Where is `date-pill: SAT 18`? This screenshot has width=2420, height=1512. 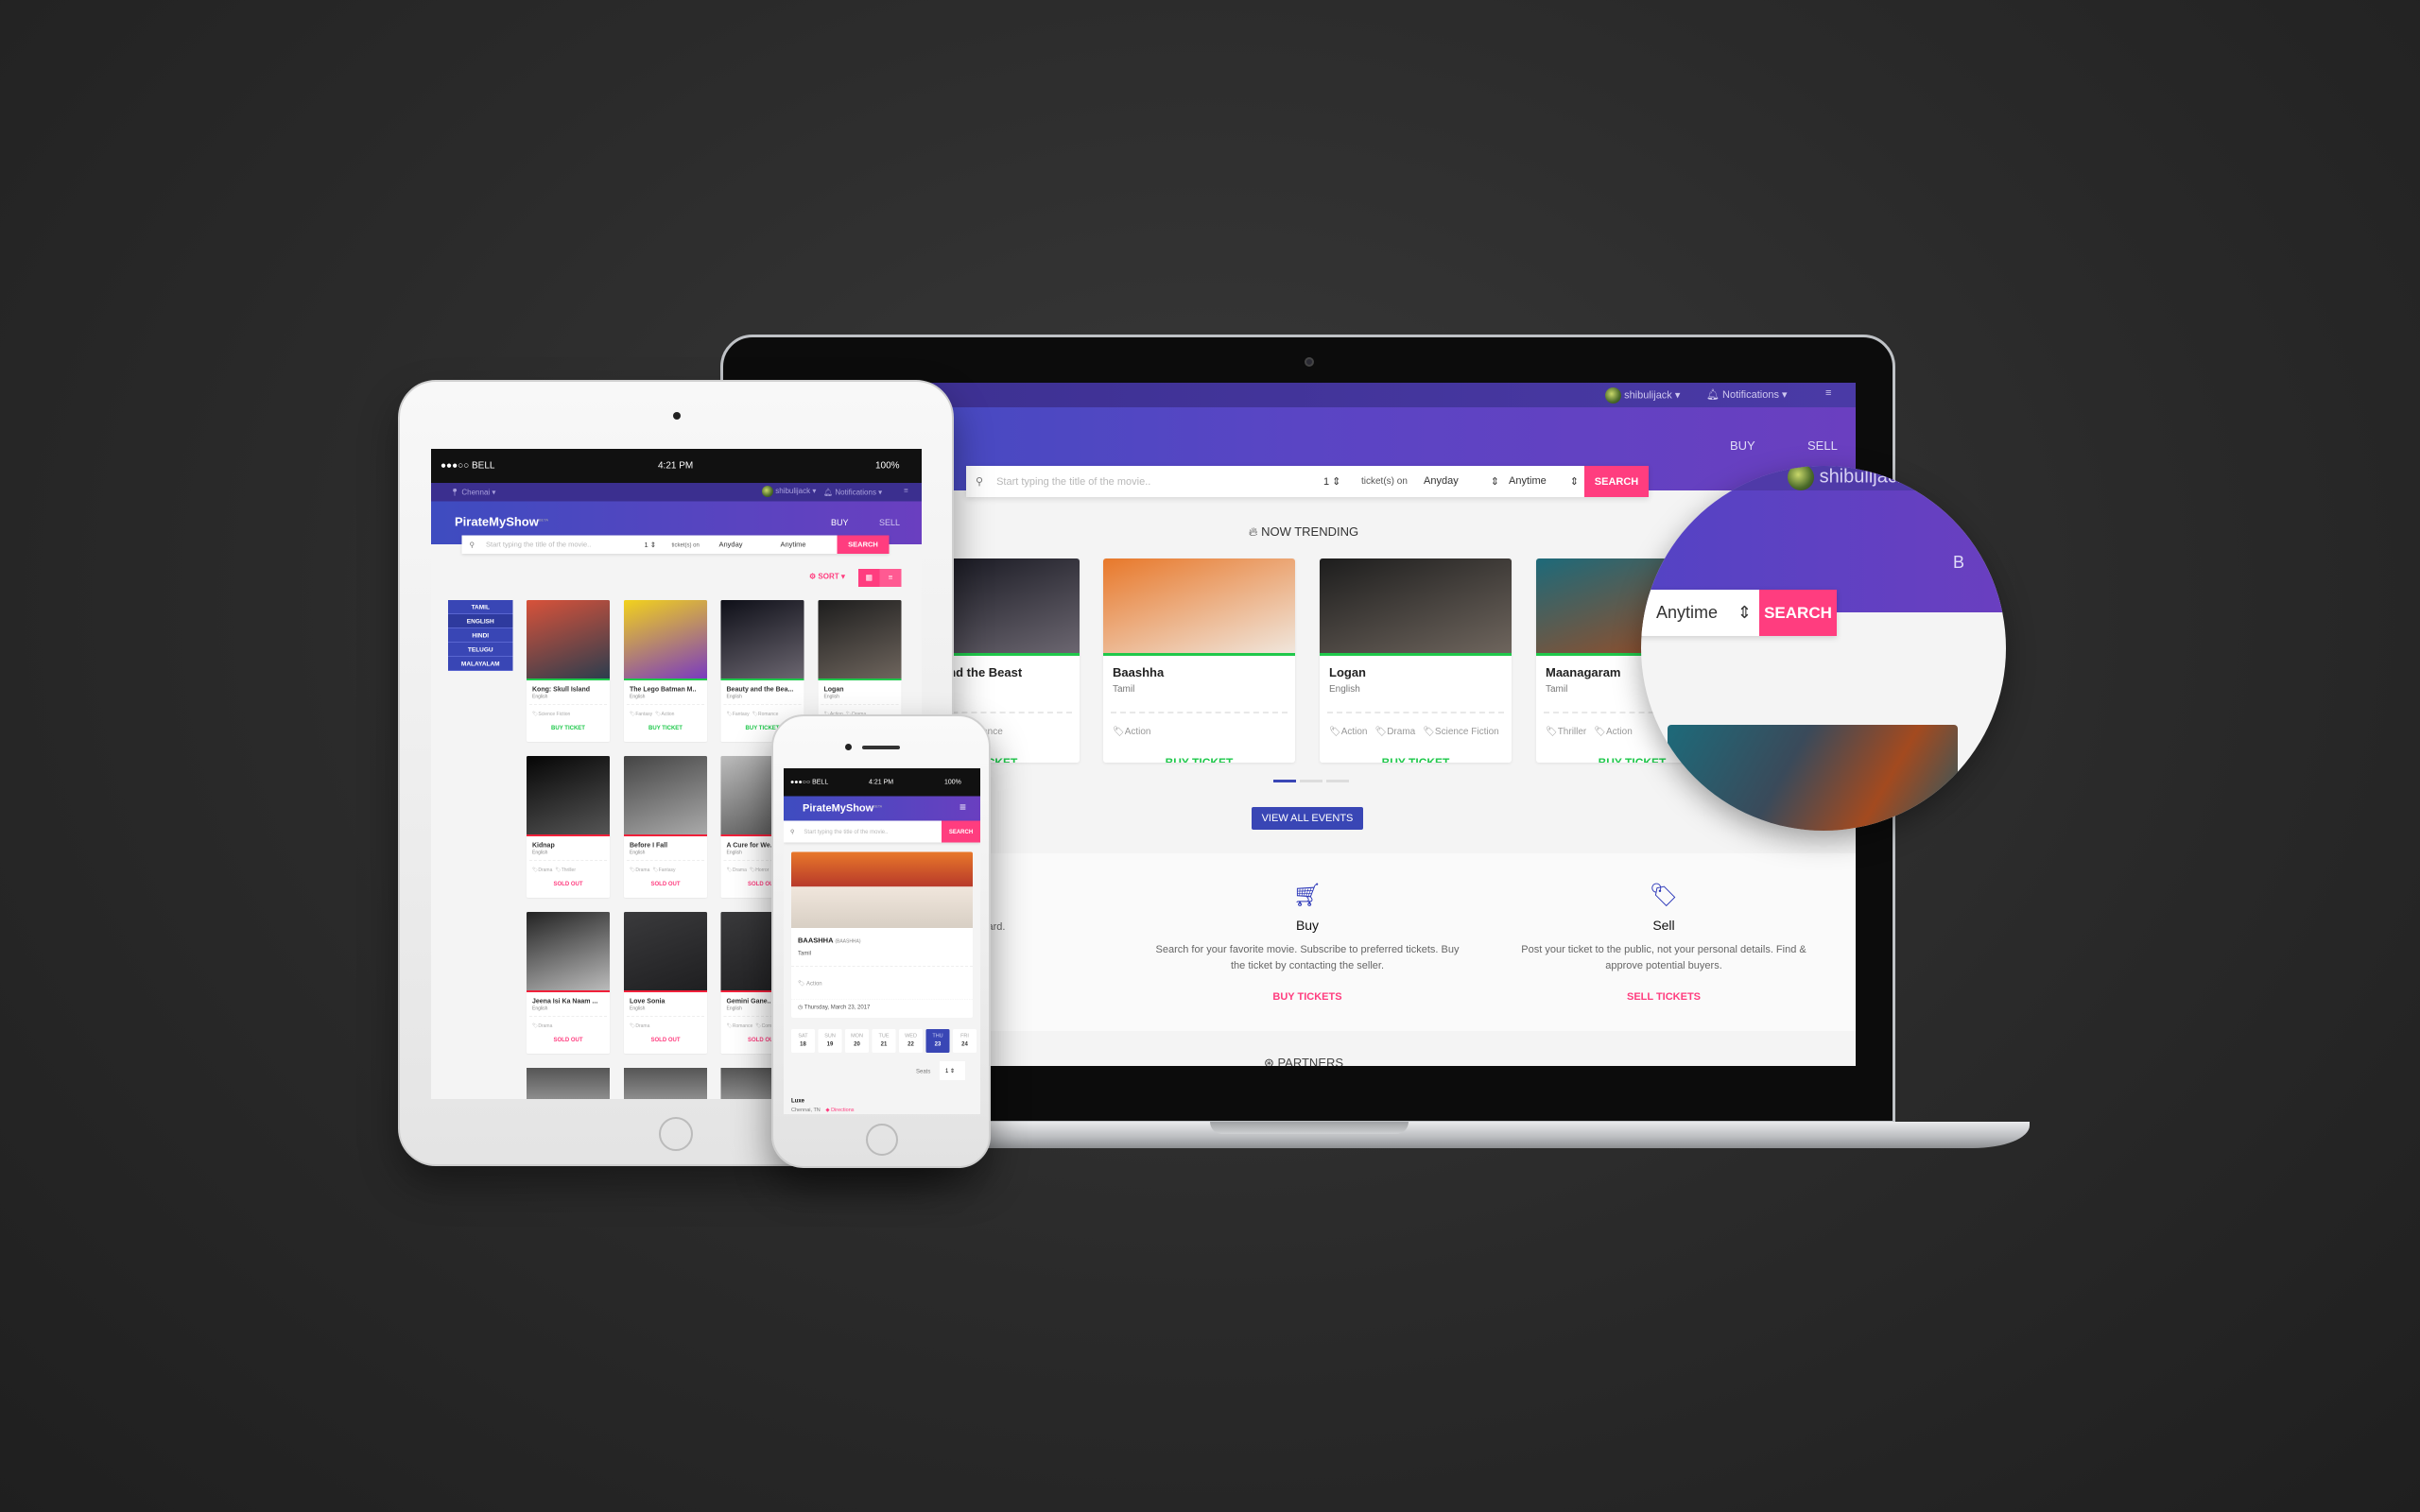
date-pill: SAT 18 is located at coordinates (803, 1041).